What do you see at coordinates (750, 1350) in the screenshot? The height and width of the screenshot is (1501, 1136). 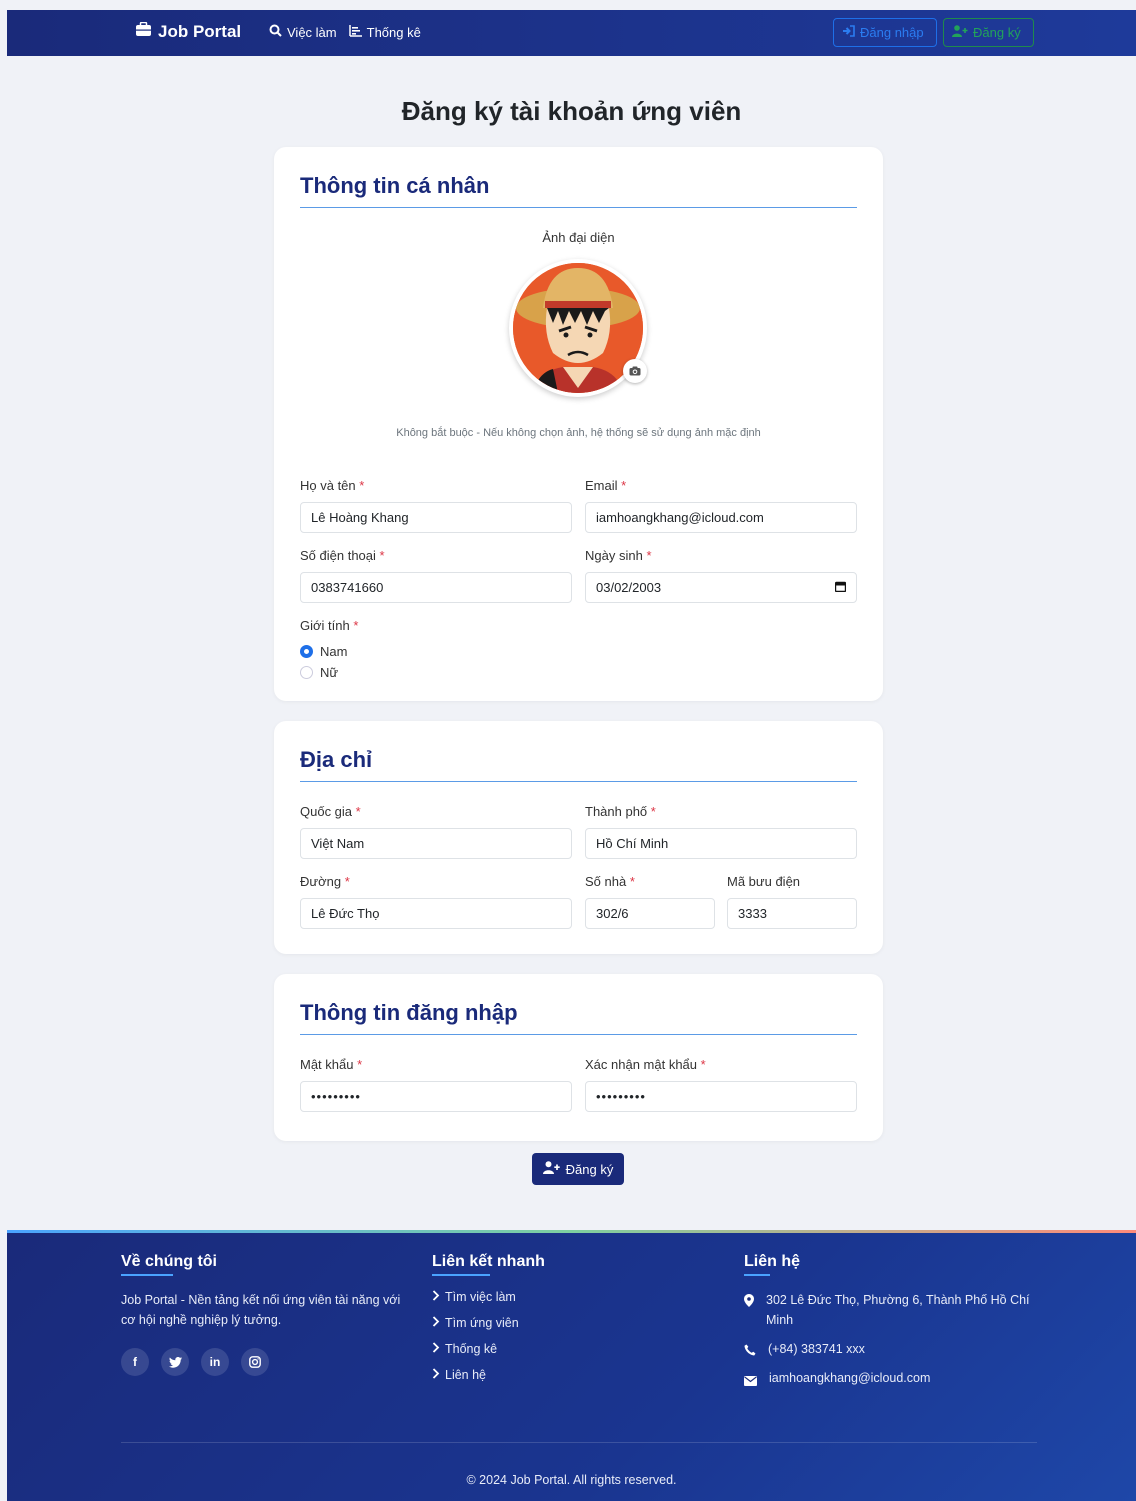 I see `phone-icon` at bounding box center [750, 1350].